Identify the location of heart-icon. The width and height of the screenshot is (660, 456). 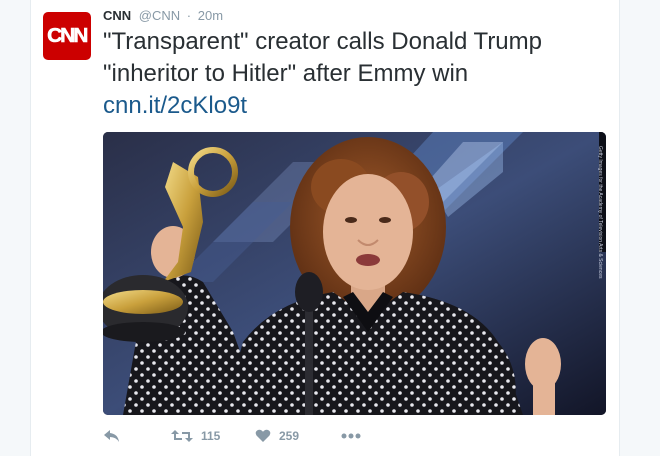
(263, 435).